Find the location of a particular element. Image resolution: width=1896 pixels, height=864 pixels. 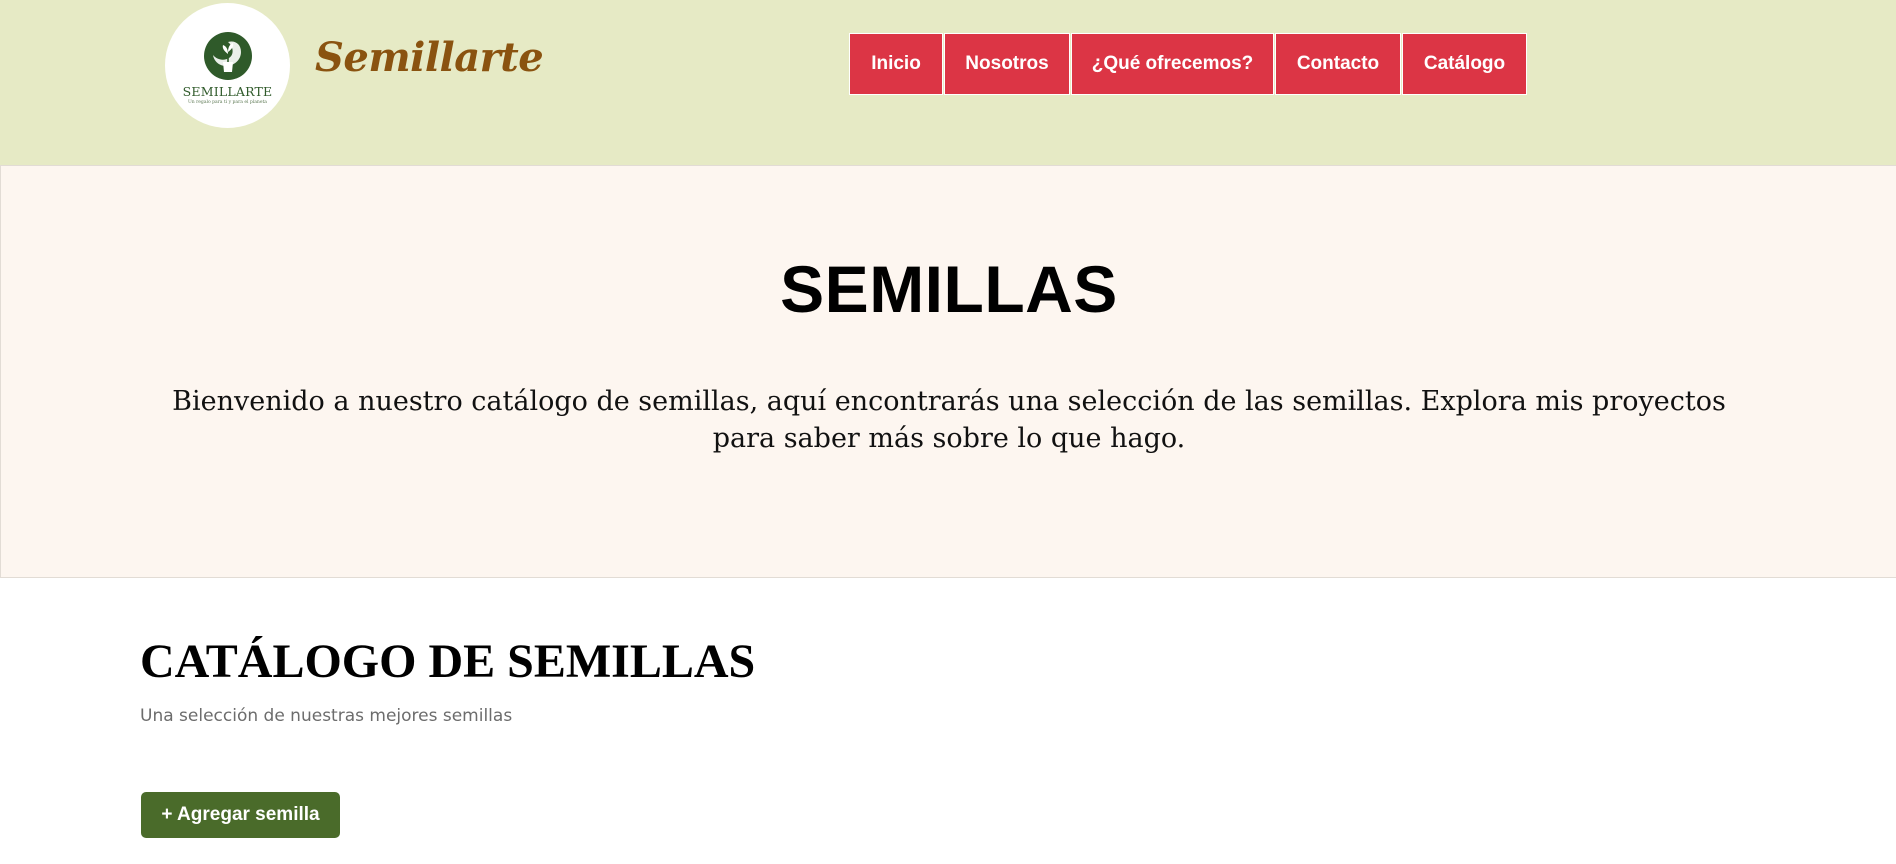

nav-item-inicio: Inicio is located at coordinates (896, 64).